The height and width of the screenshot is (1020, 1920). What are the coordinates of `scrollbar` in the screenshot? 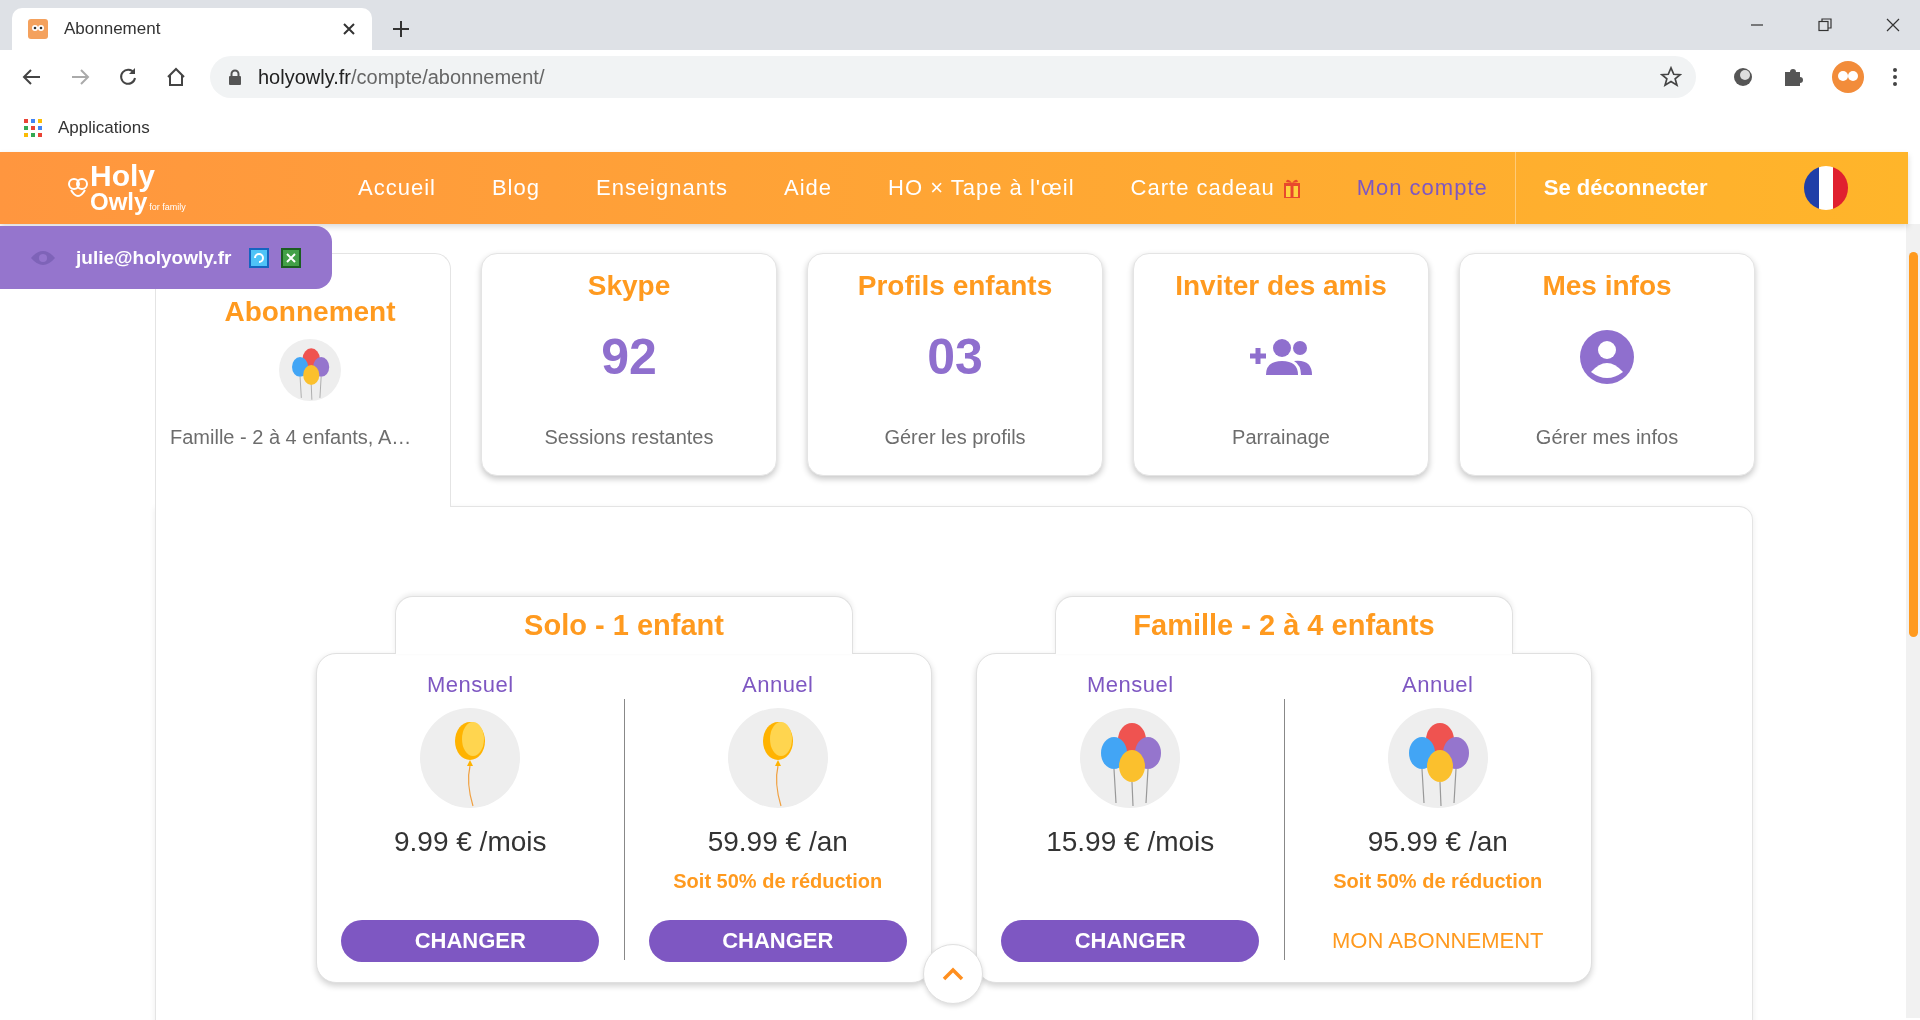 It's located at (1913, 621).